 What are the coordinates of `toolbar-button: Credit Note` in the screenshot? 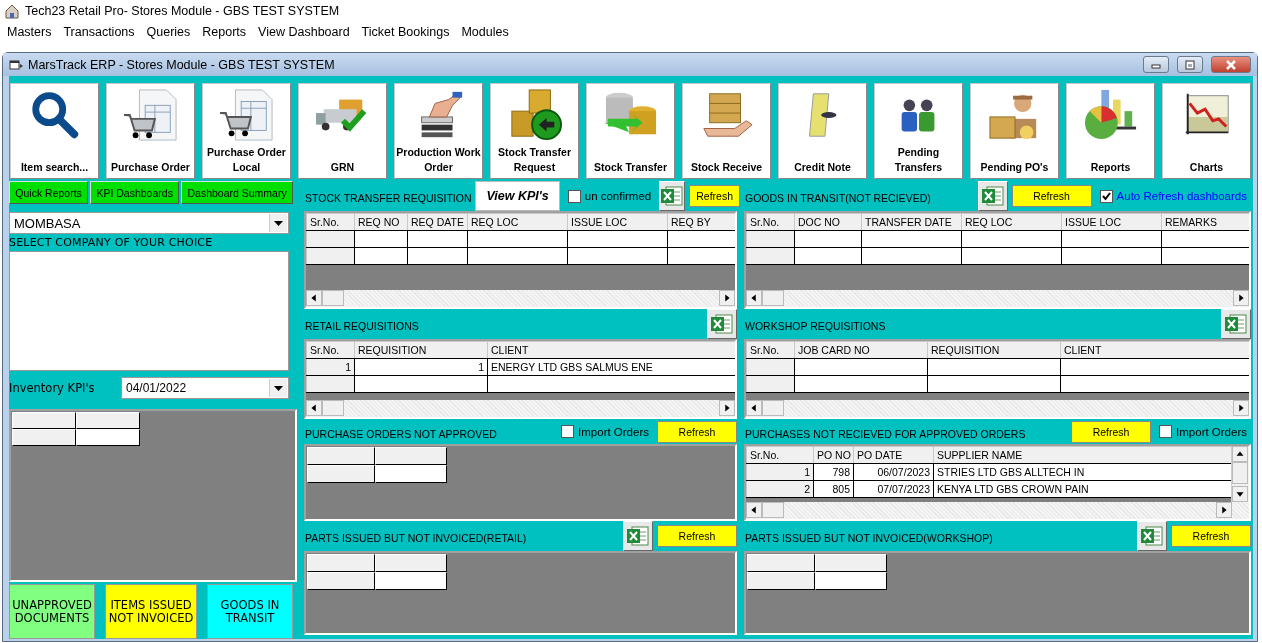 It's located at (822, 131).